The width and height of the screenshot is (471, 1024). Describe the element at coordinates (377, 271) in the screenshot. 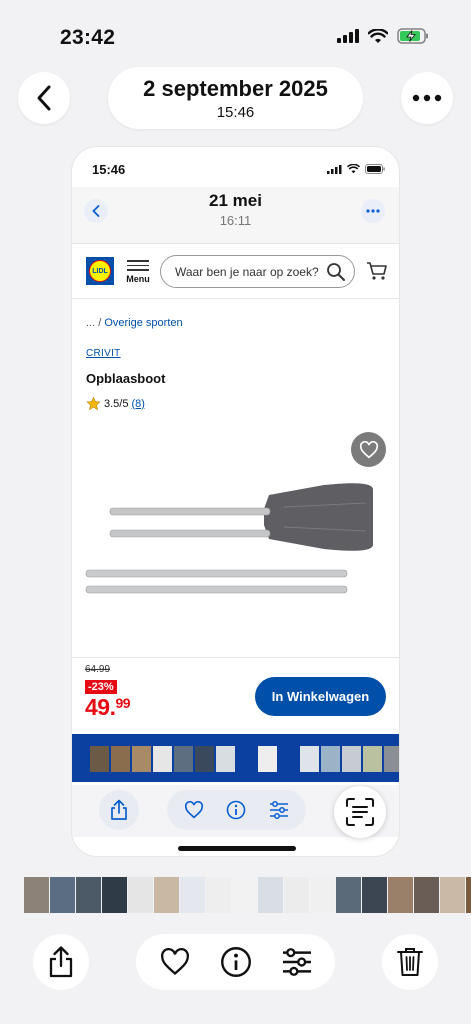

I see `cart-icon` at that location.